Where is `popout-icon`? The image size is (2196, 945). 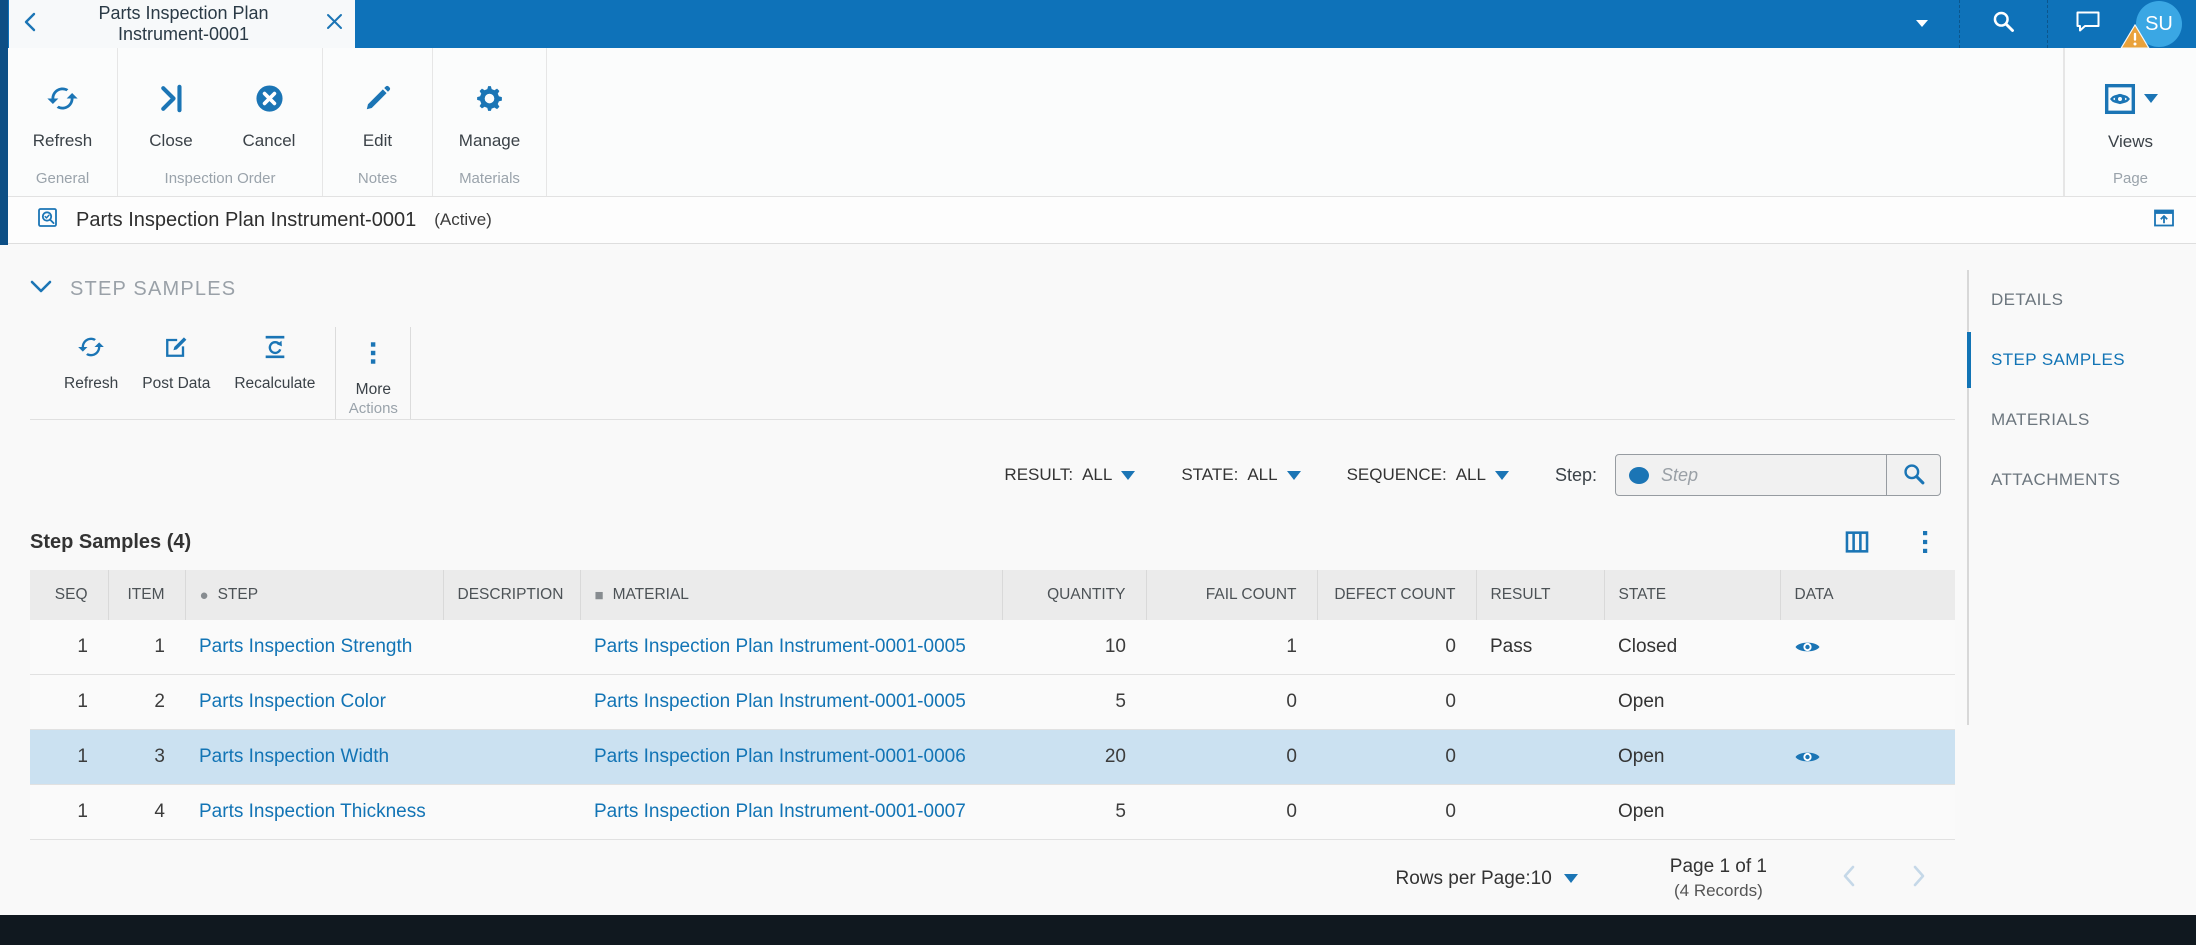 popout-icon is located at coordinates (2164, 220).